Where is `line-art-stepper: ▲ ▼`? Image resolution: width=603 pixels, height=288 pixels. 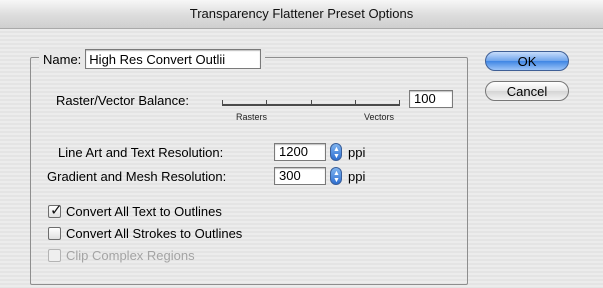
line-art-stepper: ▲ ▼ is located at coordinates (336, 152).